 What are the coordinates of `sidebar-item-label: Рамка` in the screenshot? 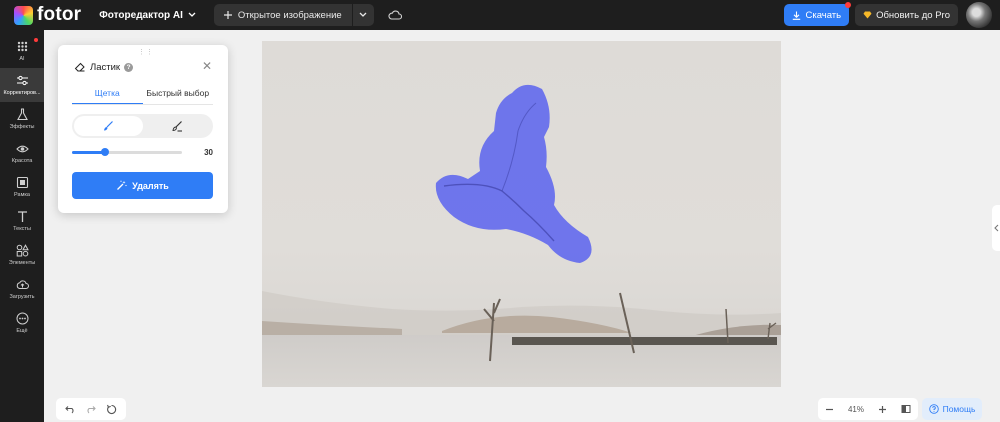 It's located at (22, 195).